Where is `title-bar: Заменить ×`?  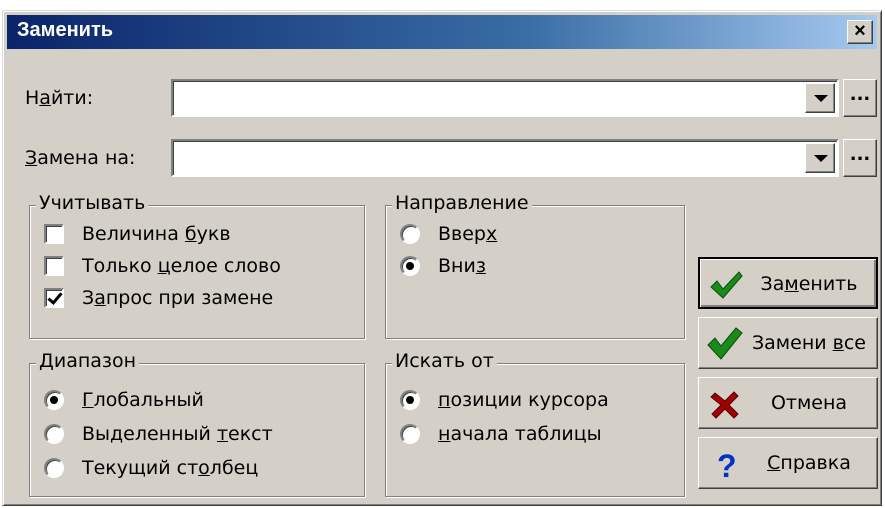
title-bar: Заменить × is located at coordinates (442, 32).